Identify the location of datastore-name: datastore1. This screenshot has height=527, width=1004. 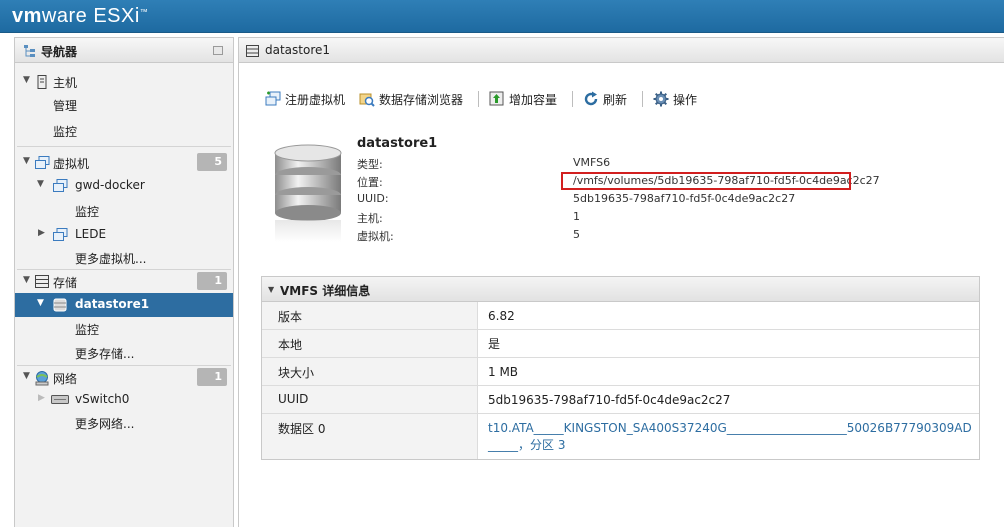
(397, 143).